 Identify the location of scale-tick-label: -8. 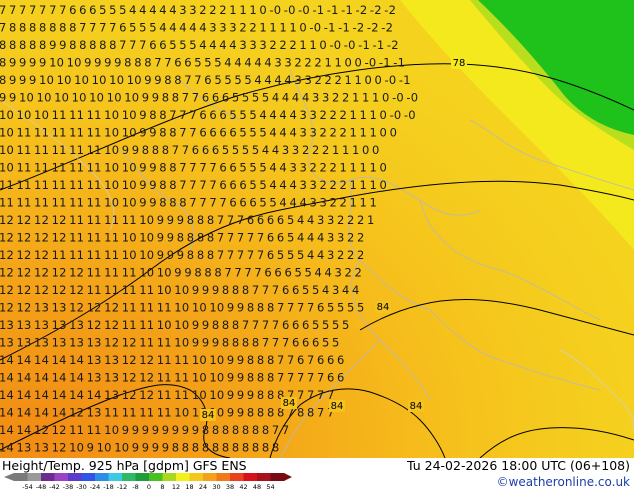
(135, 486).